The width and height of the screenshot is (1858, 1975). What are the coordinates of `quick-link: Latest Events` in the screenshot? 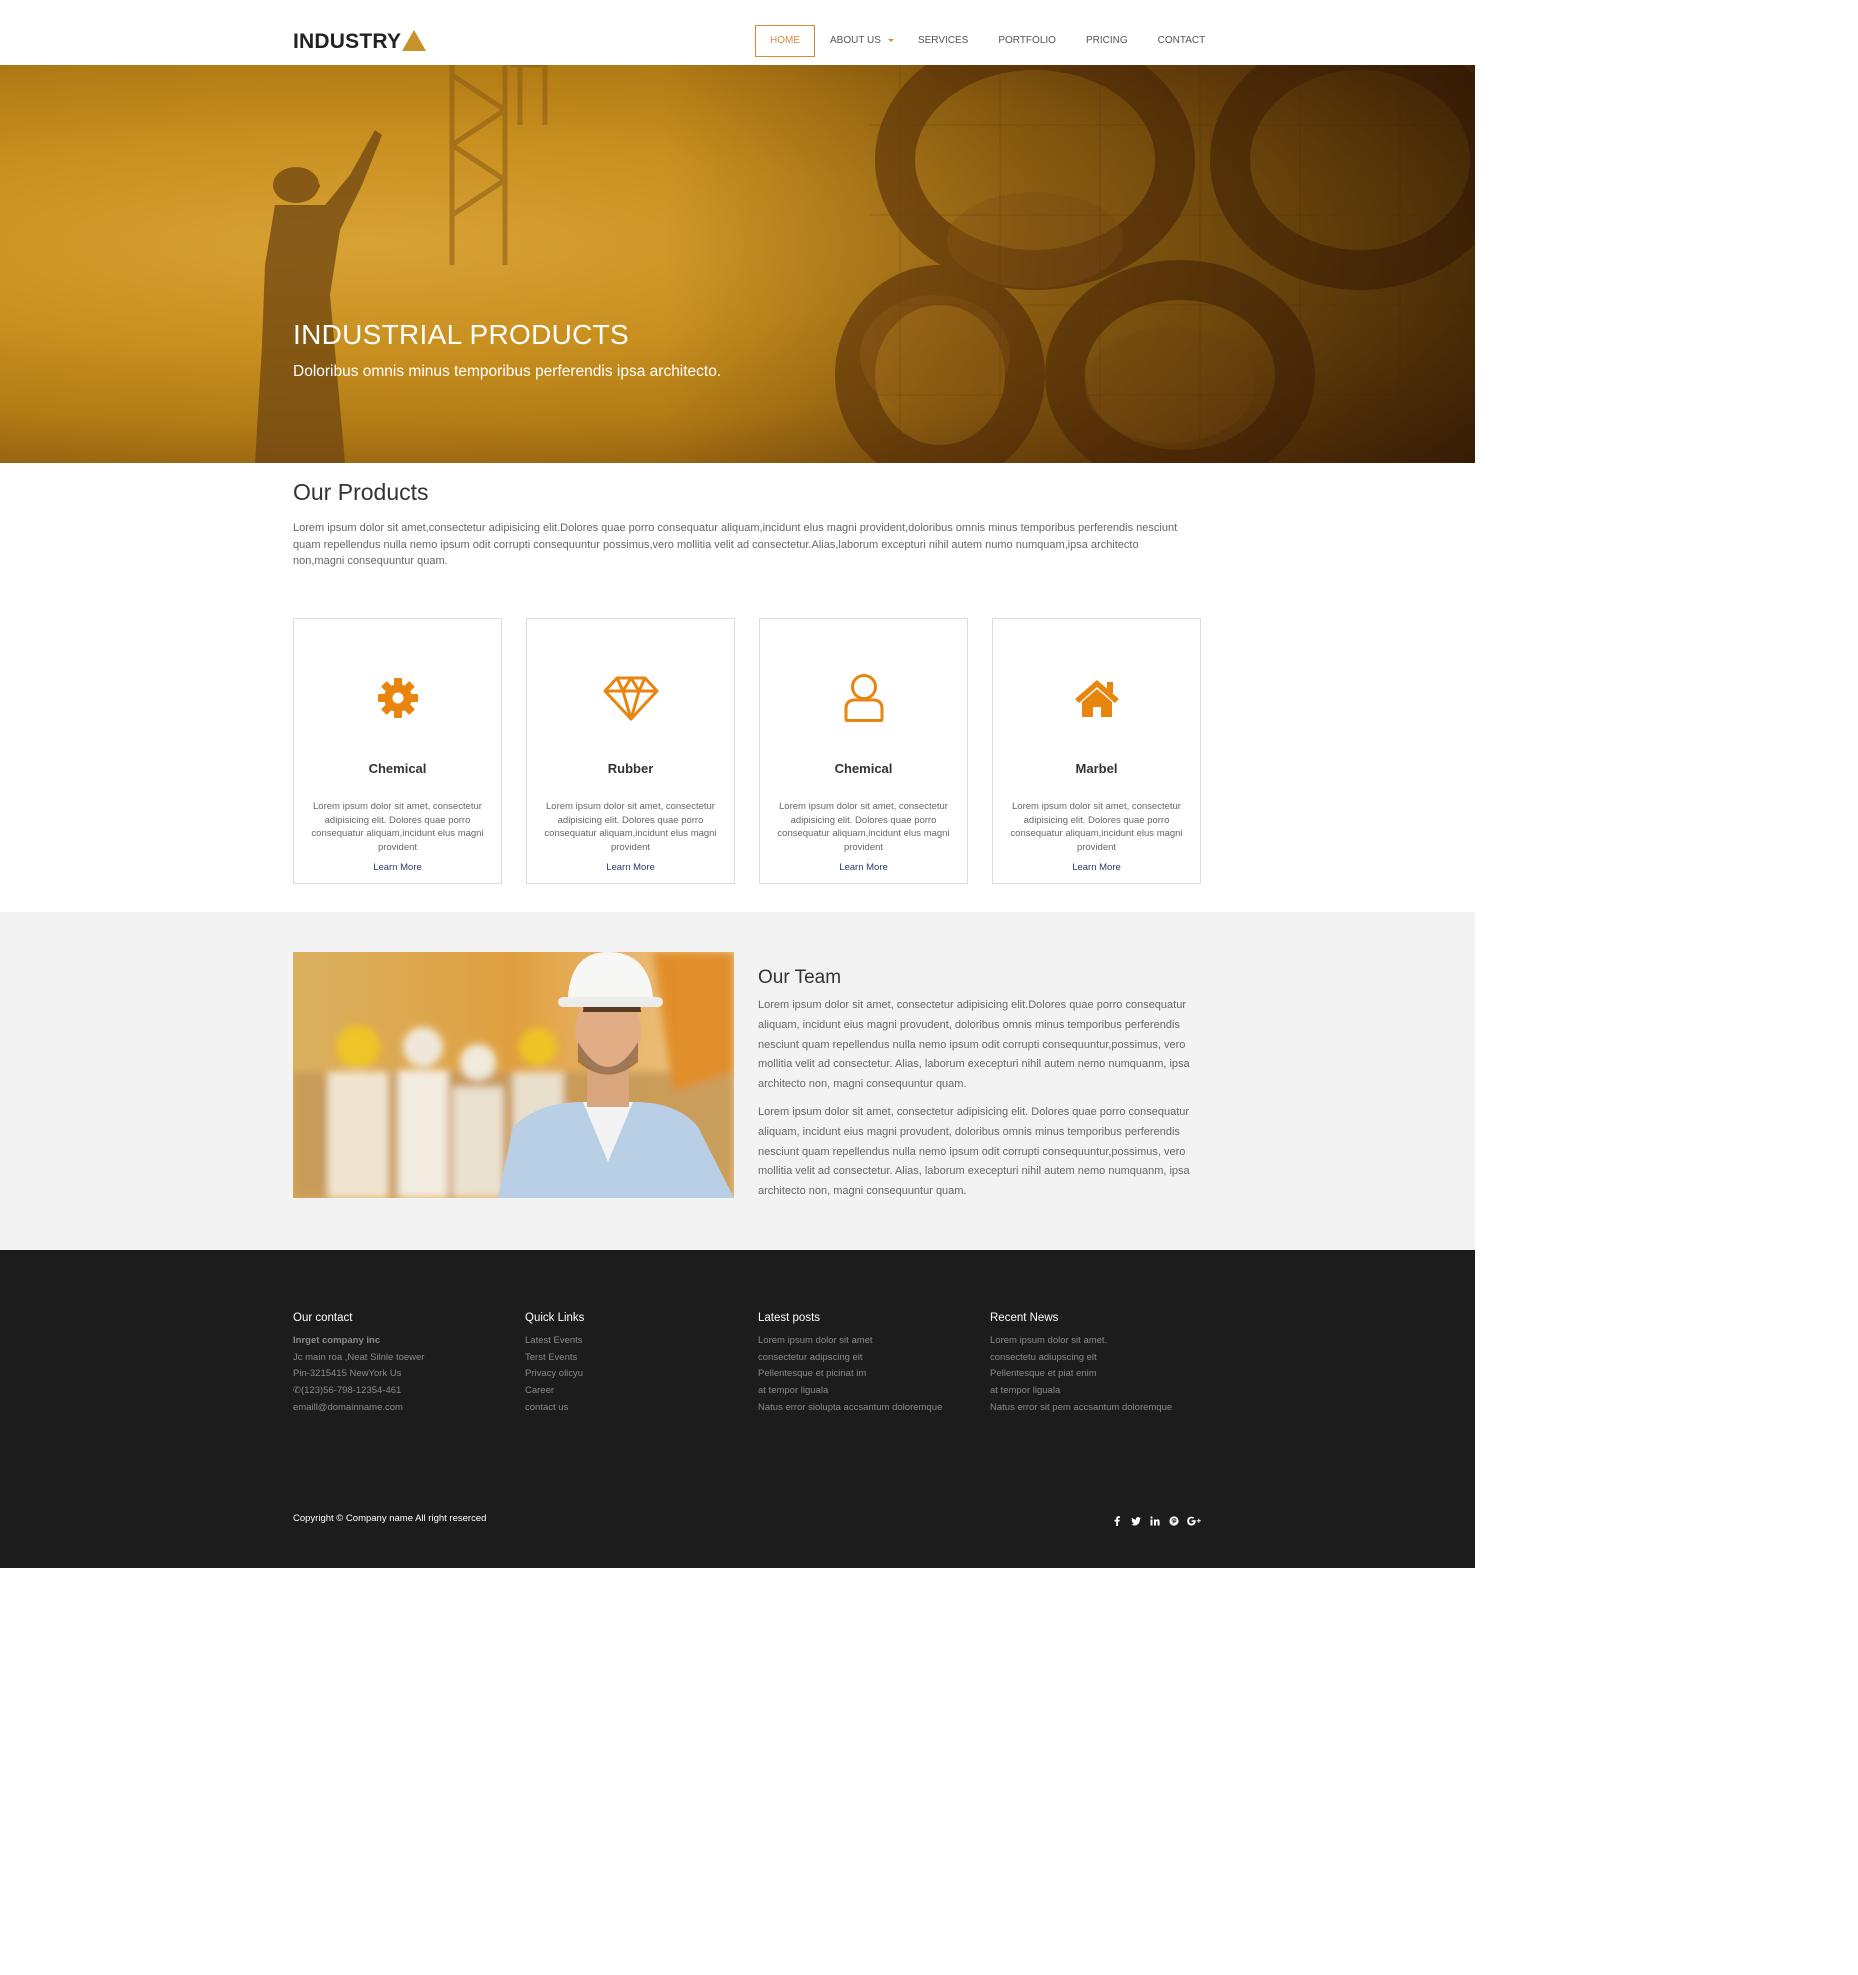 It's located at (635, 1341).